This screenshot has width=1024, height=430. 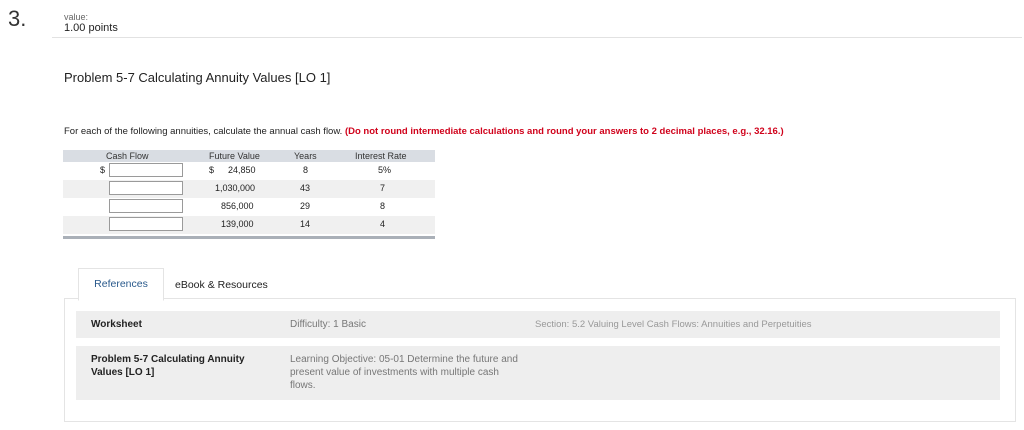 What do you see at coordinates (237, 206) in the screenshot?
I see `future-value-cell: 856,000` at bounding box center [237, 206].